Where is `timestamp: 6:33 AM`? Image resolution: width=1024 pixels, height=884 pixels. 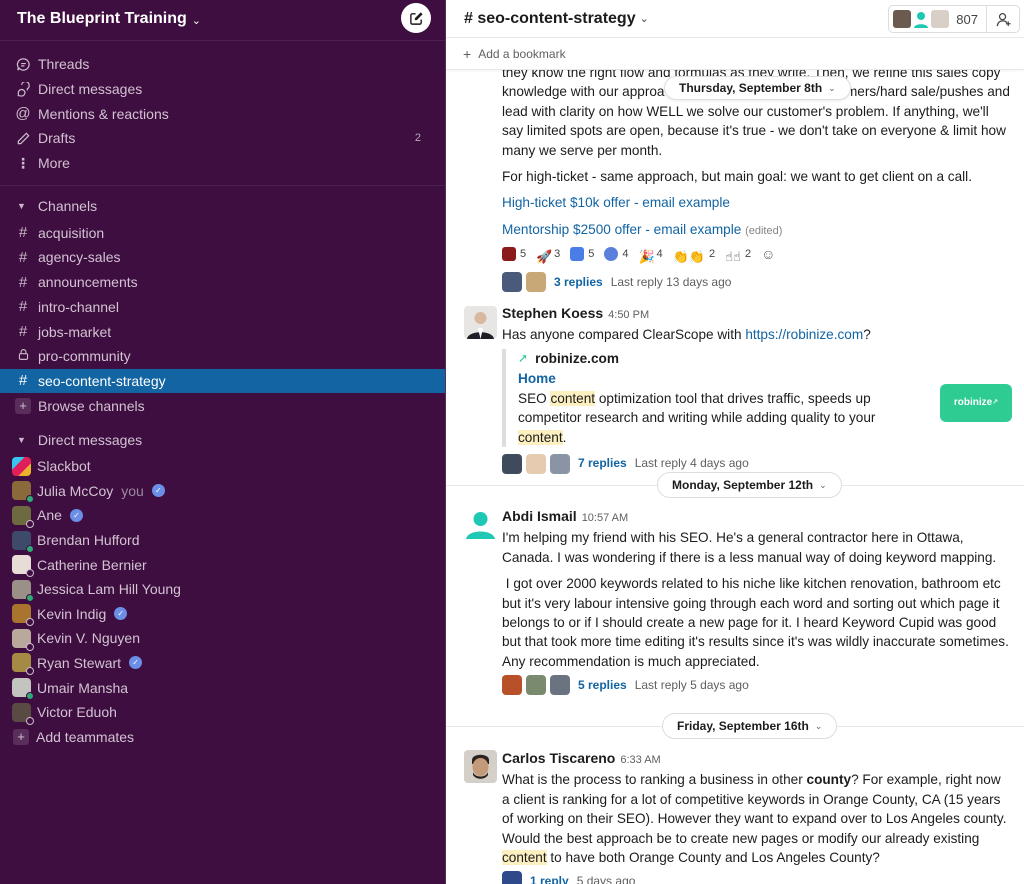 timestamp: 6:33 AM is located at coordinates (640, 760).